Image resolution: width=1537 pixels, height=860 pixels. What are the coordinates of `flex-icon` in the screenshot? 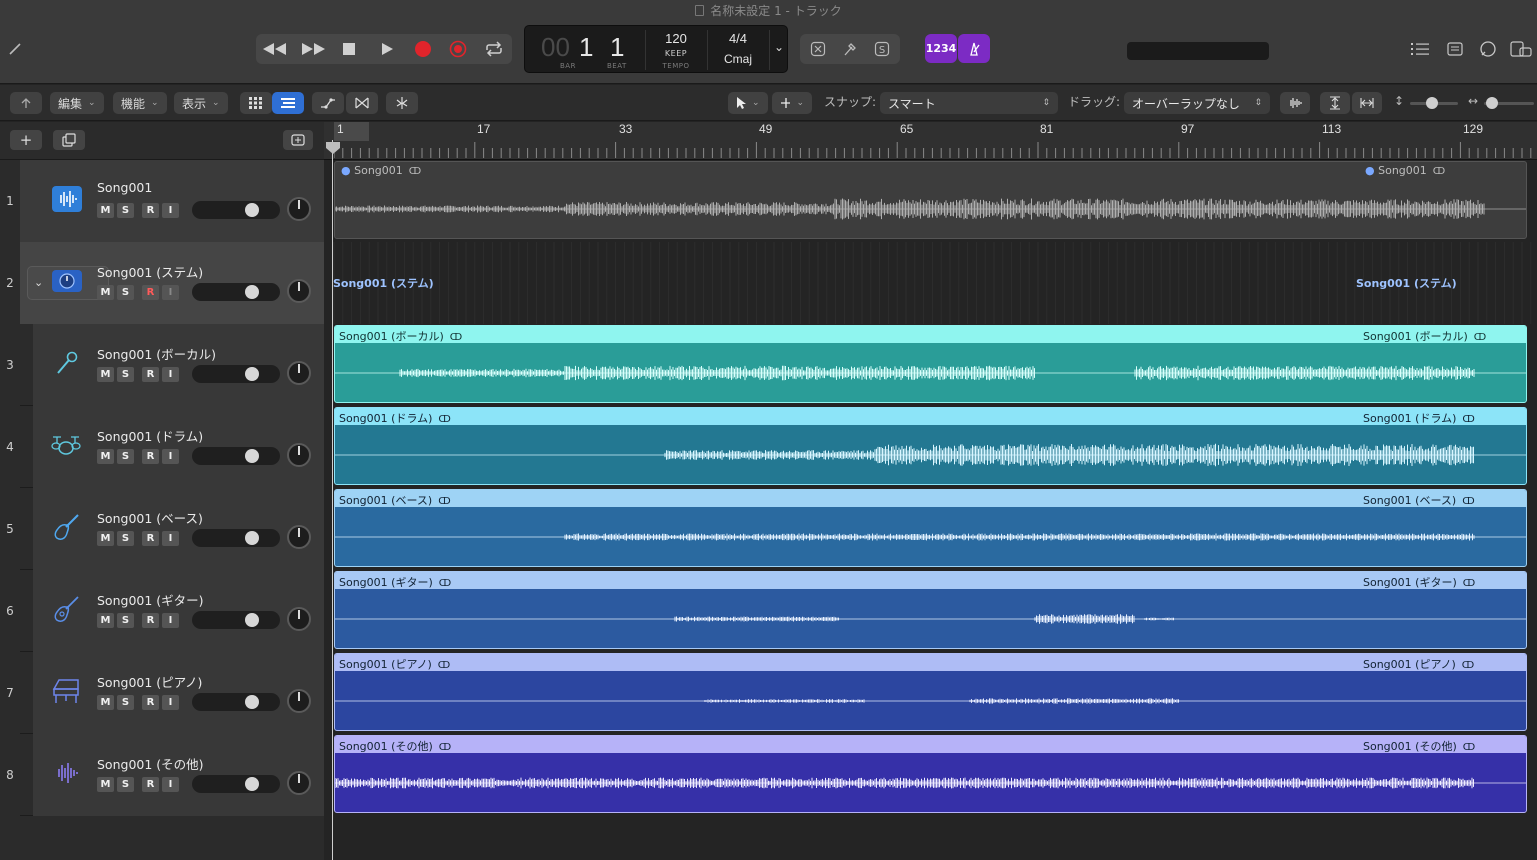 It's located at (362, 103).